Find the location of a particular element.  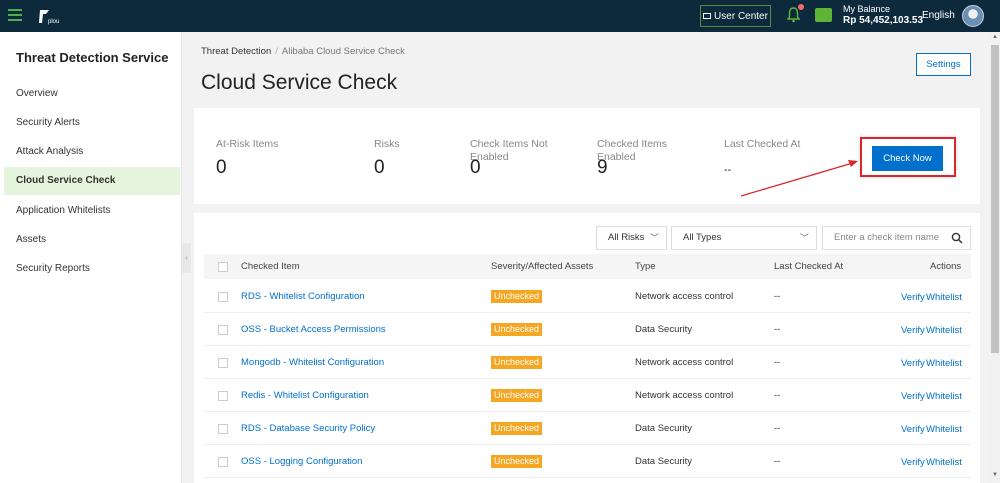

logo-icon: plou is located at coordinates (49, 16).